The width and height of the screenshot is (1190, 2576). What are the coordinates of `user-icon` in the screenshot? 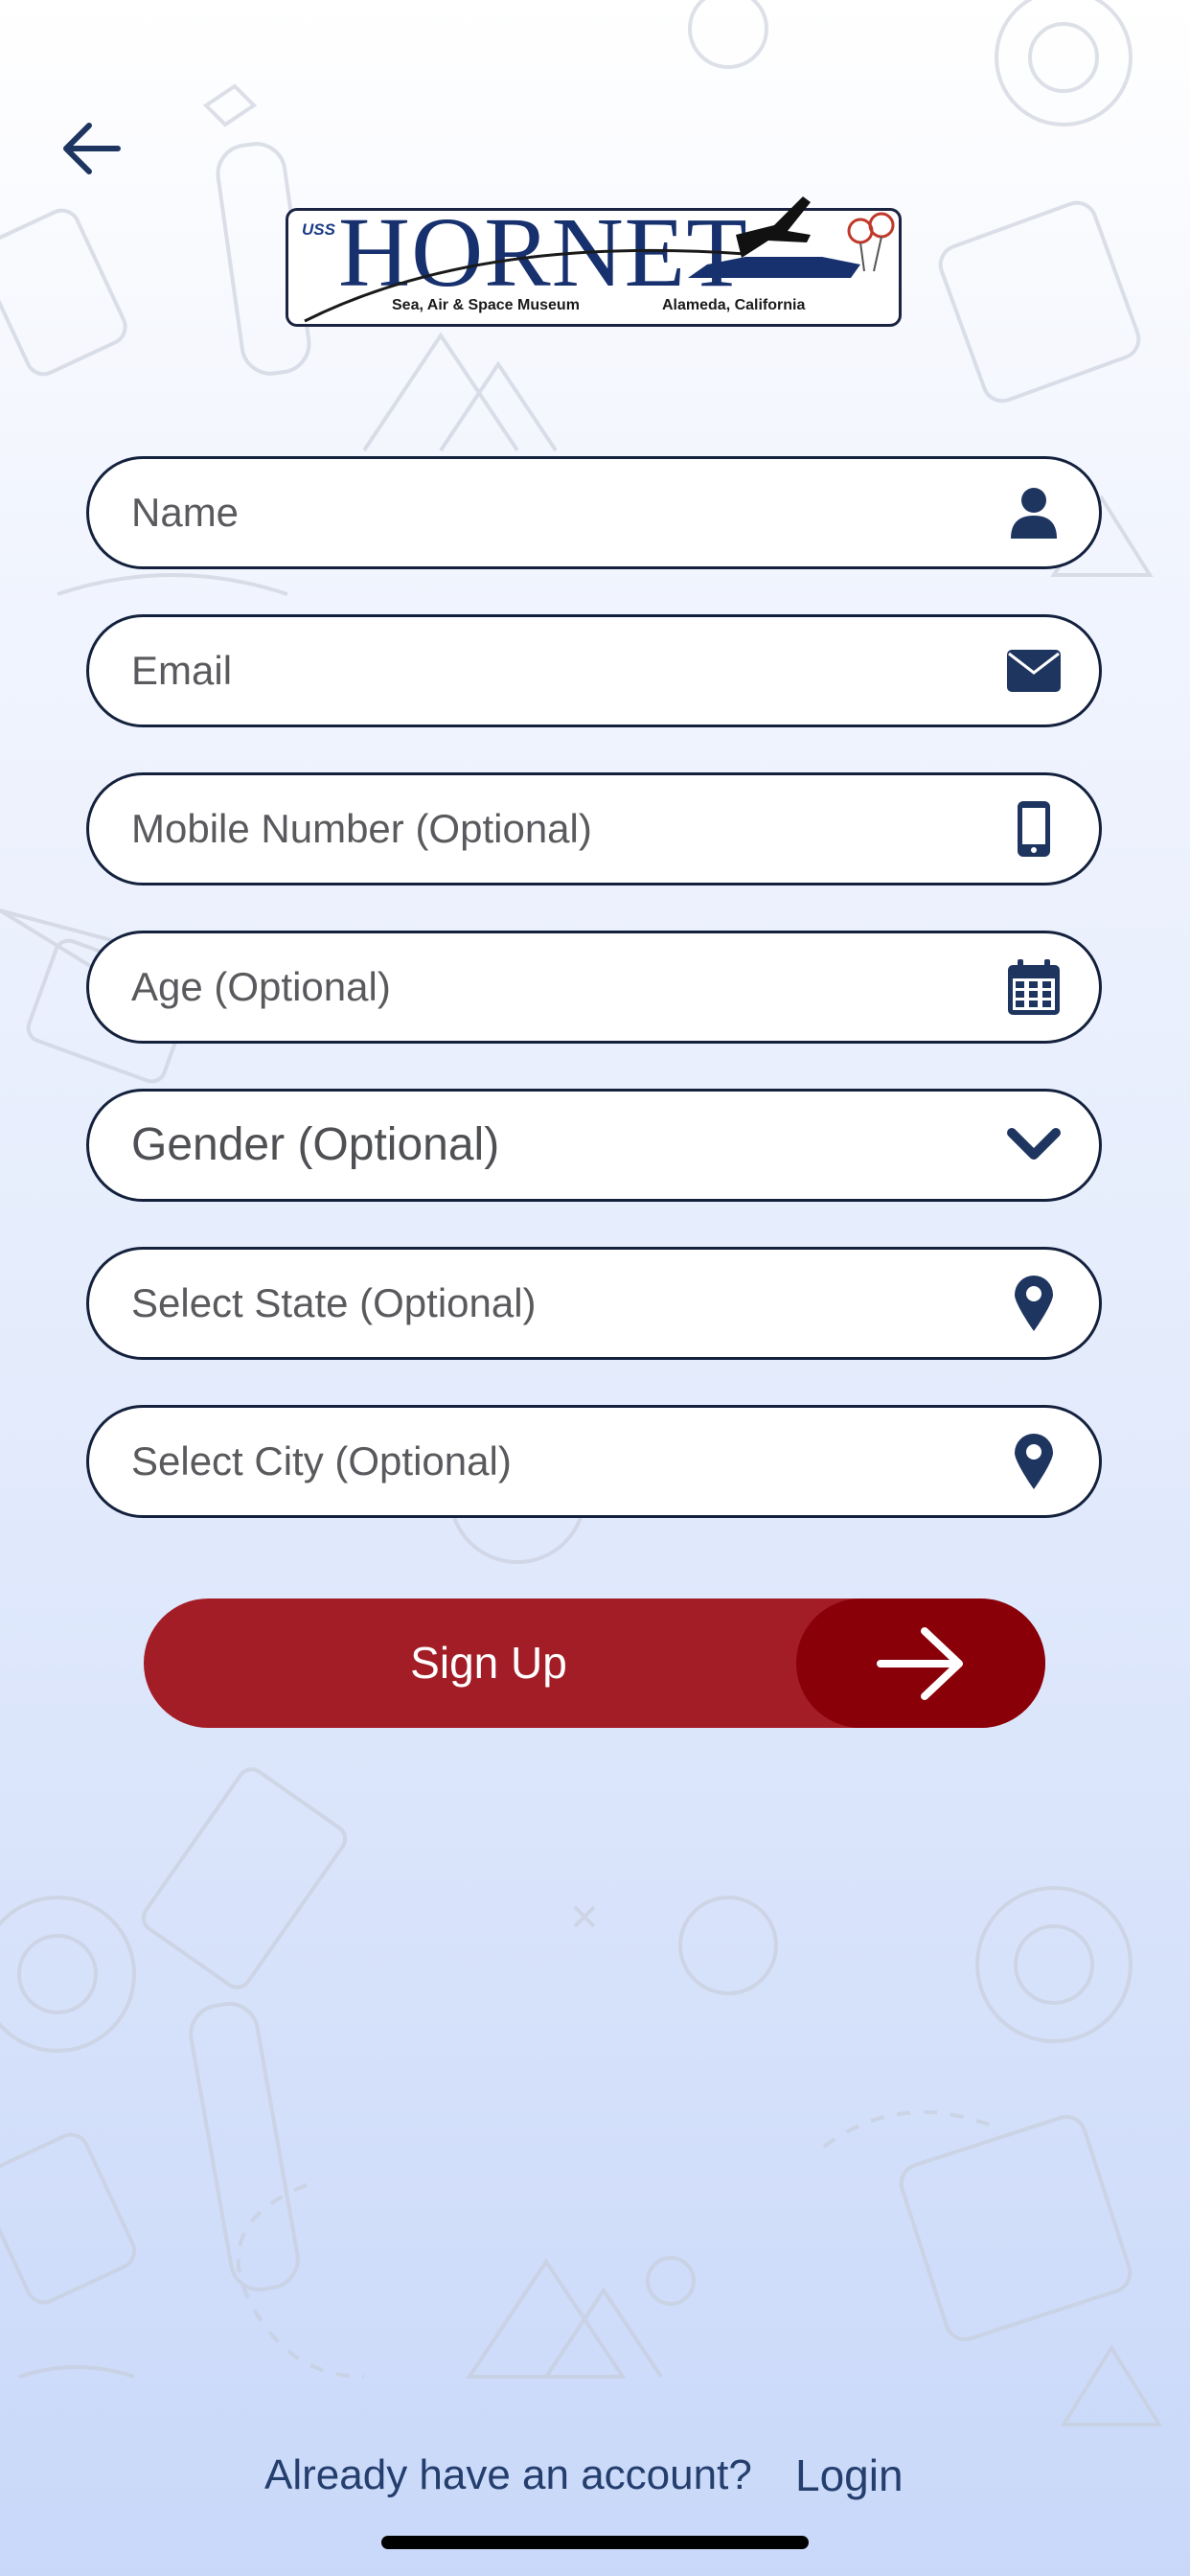 It's located at (1034, 512).